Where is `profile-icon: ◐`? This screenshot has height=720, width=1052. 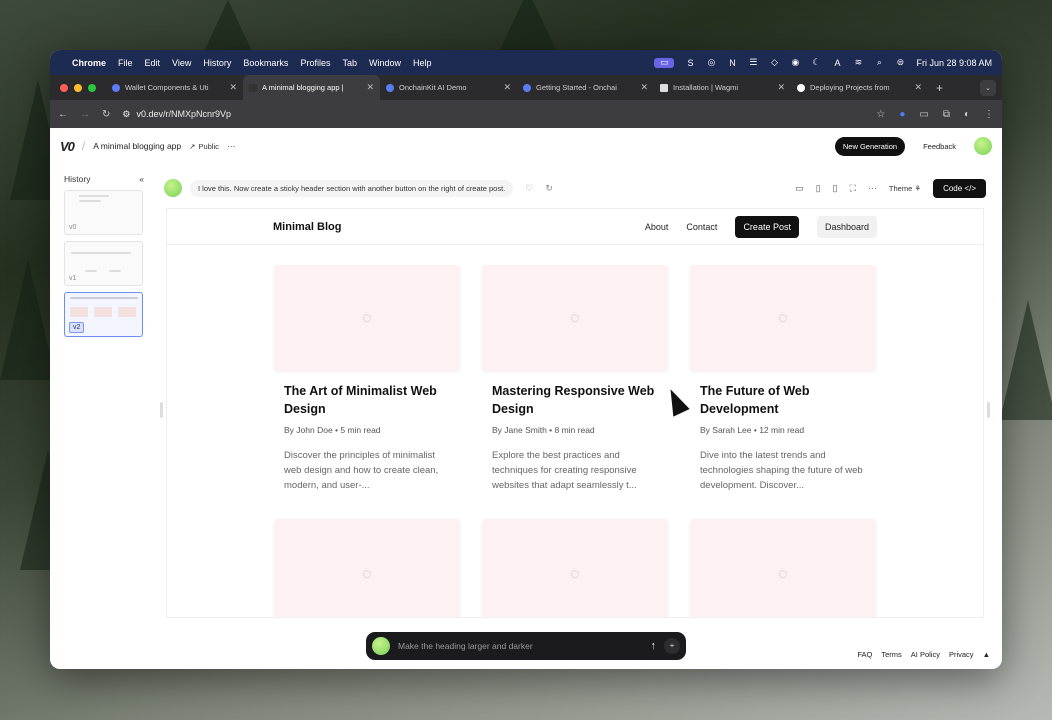
profile-icon: ◐ is located at coordinates (967, 114).